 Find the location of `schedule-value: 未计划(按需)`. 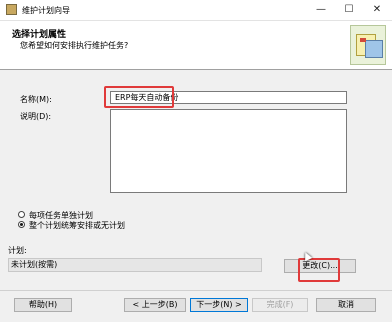

schedule-value: 未计划(按需) is located at coordinates (135, 265).